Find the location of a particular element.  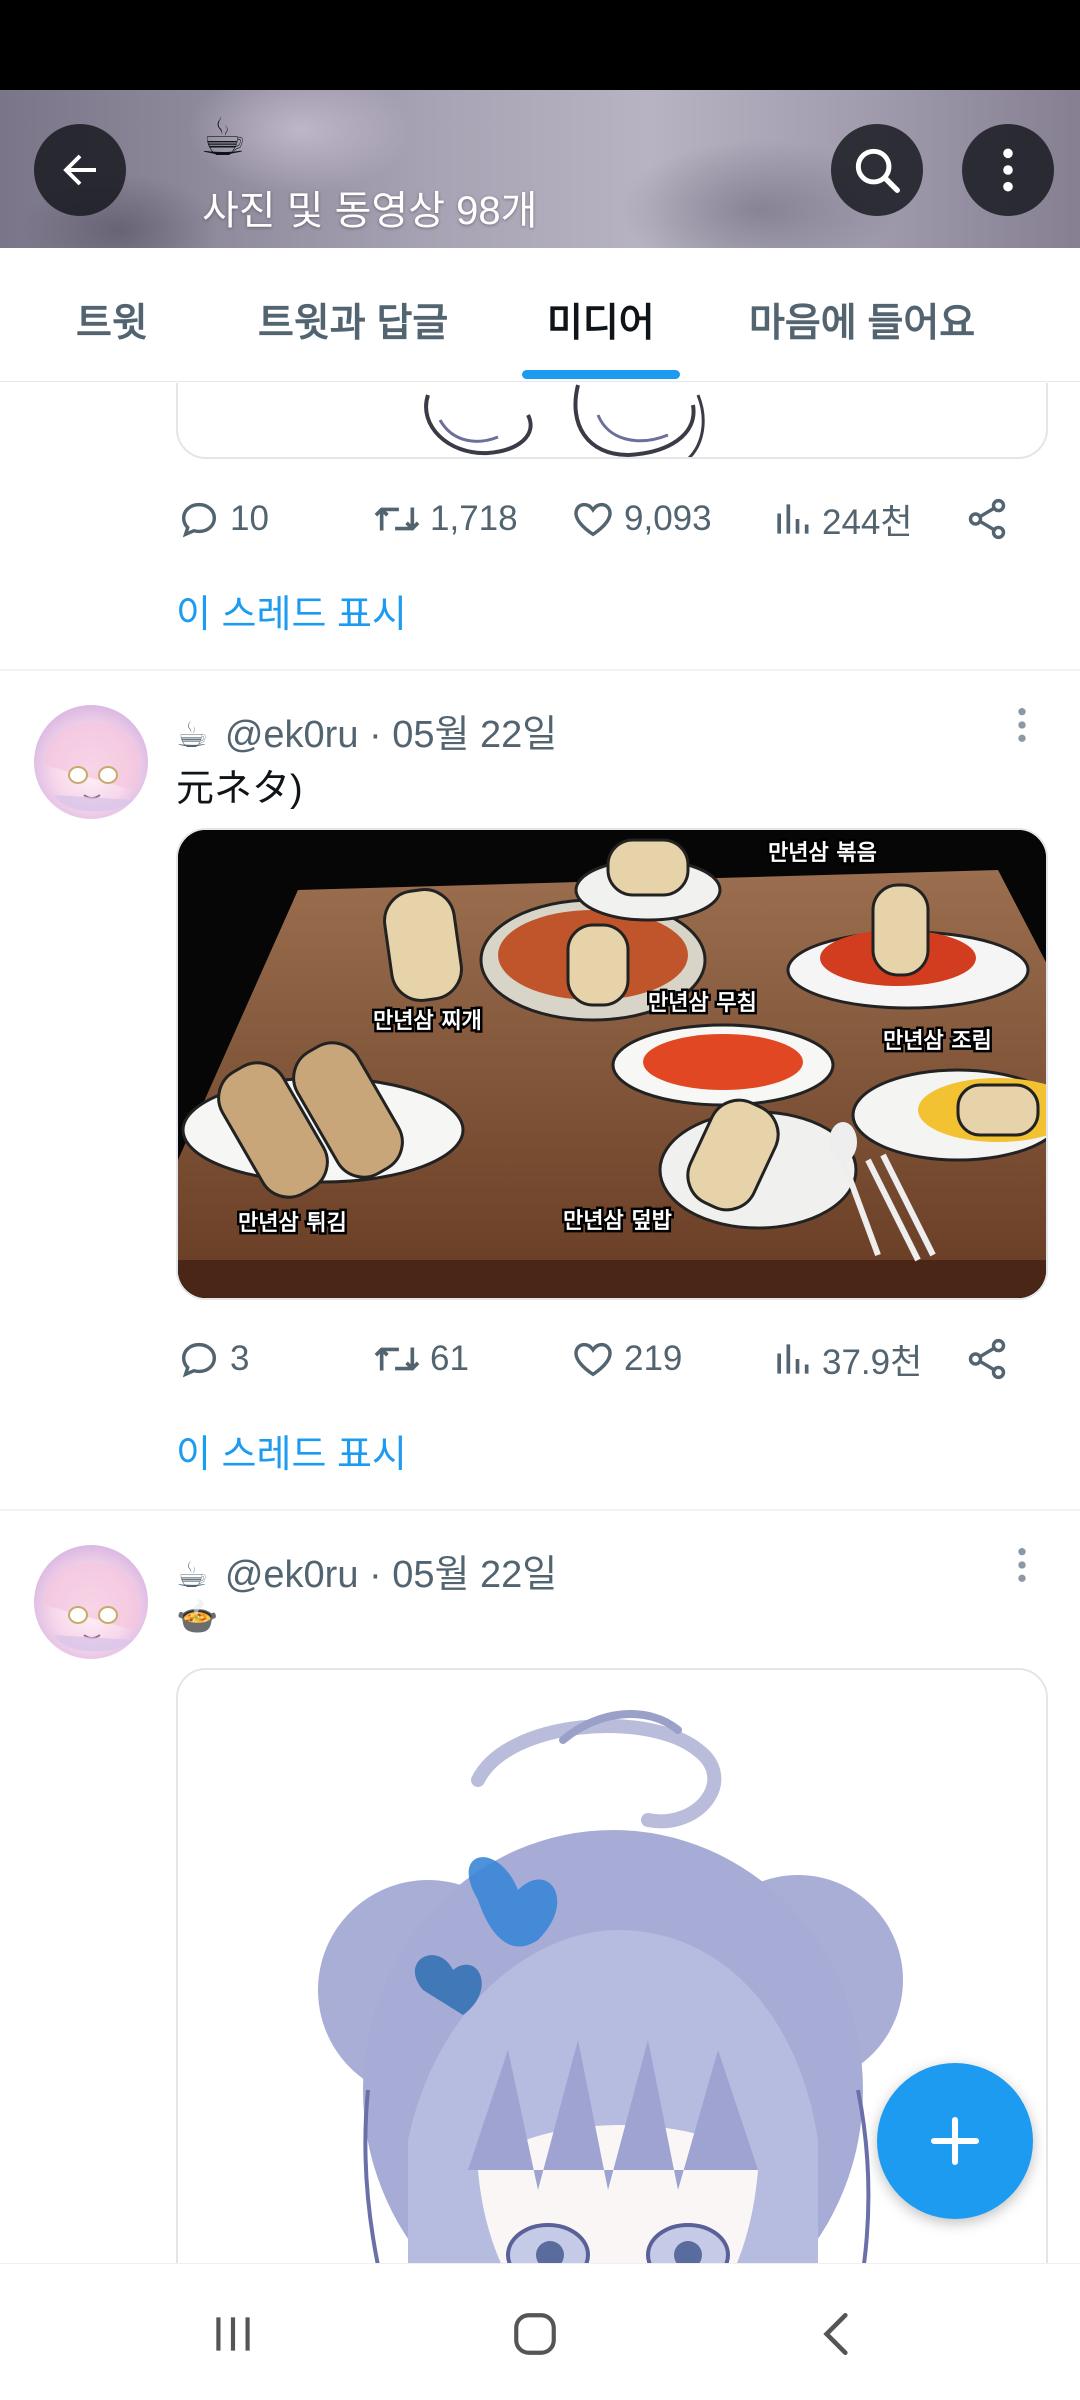

recent-apps-button is located at coordinates (233, 2334).